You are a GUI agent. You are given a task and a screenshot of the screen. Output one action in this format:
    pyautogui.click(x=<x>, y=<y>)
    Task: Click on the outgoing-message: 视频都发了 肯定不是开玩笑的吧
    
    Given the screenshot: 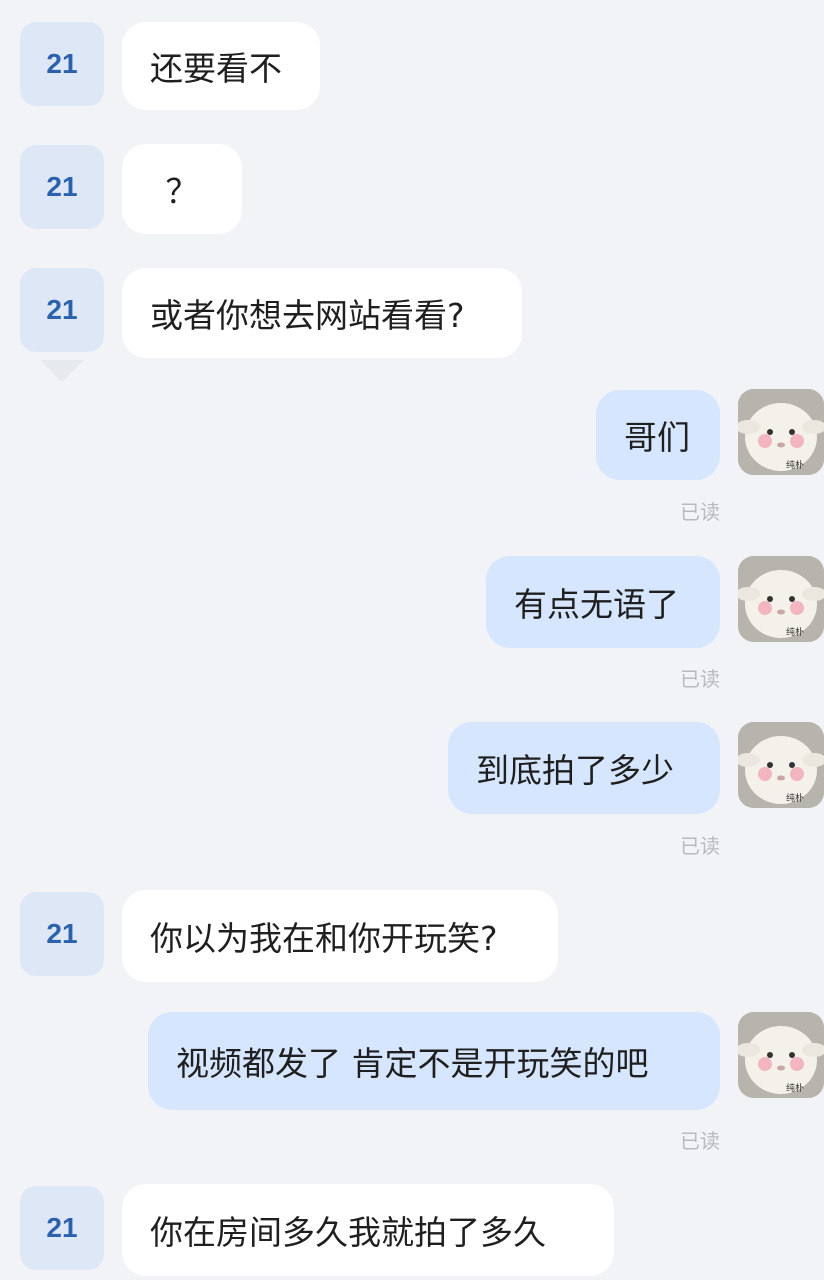 What is the action you would take?
    pyautogui.click(x=434, y=1061)
    